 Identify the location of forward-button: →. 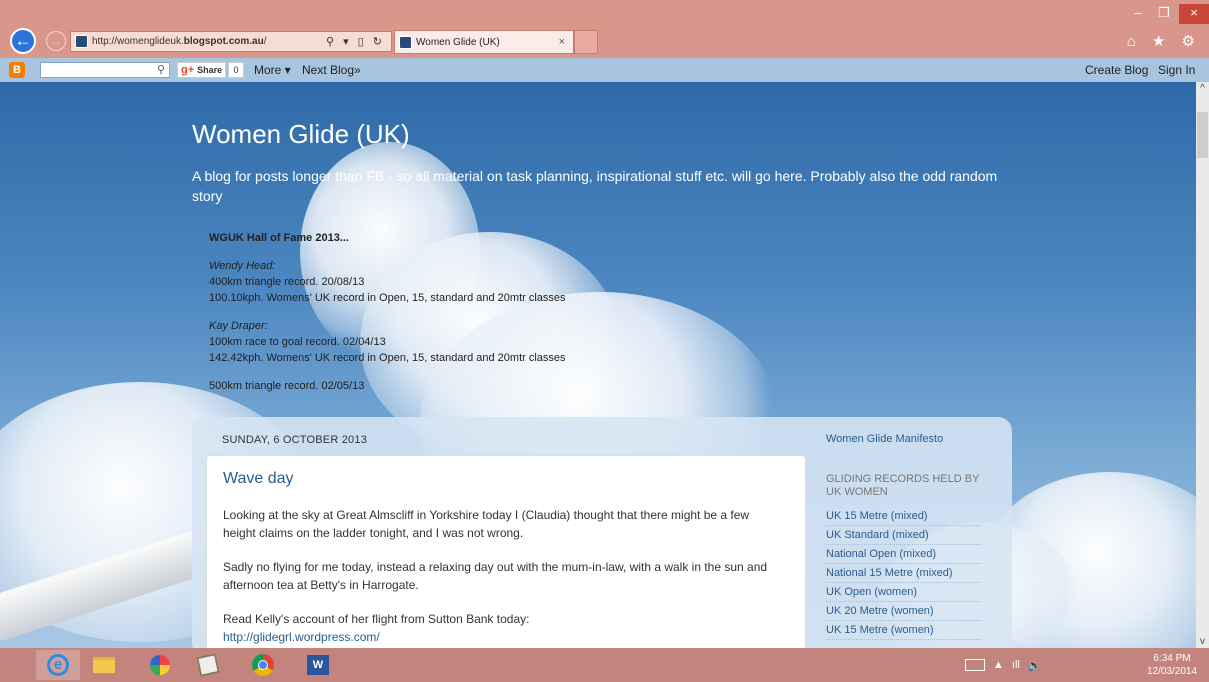
(56, 41).